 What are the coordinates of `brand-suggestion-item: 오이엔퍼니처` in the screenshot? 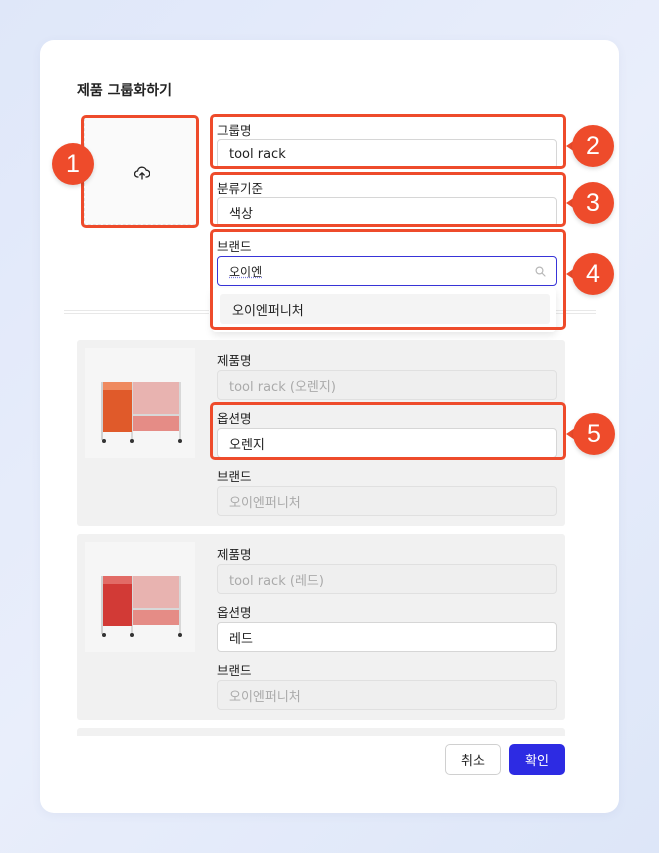 It's located at (385, 309).